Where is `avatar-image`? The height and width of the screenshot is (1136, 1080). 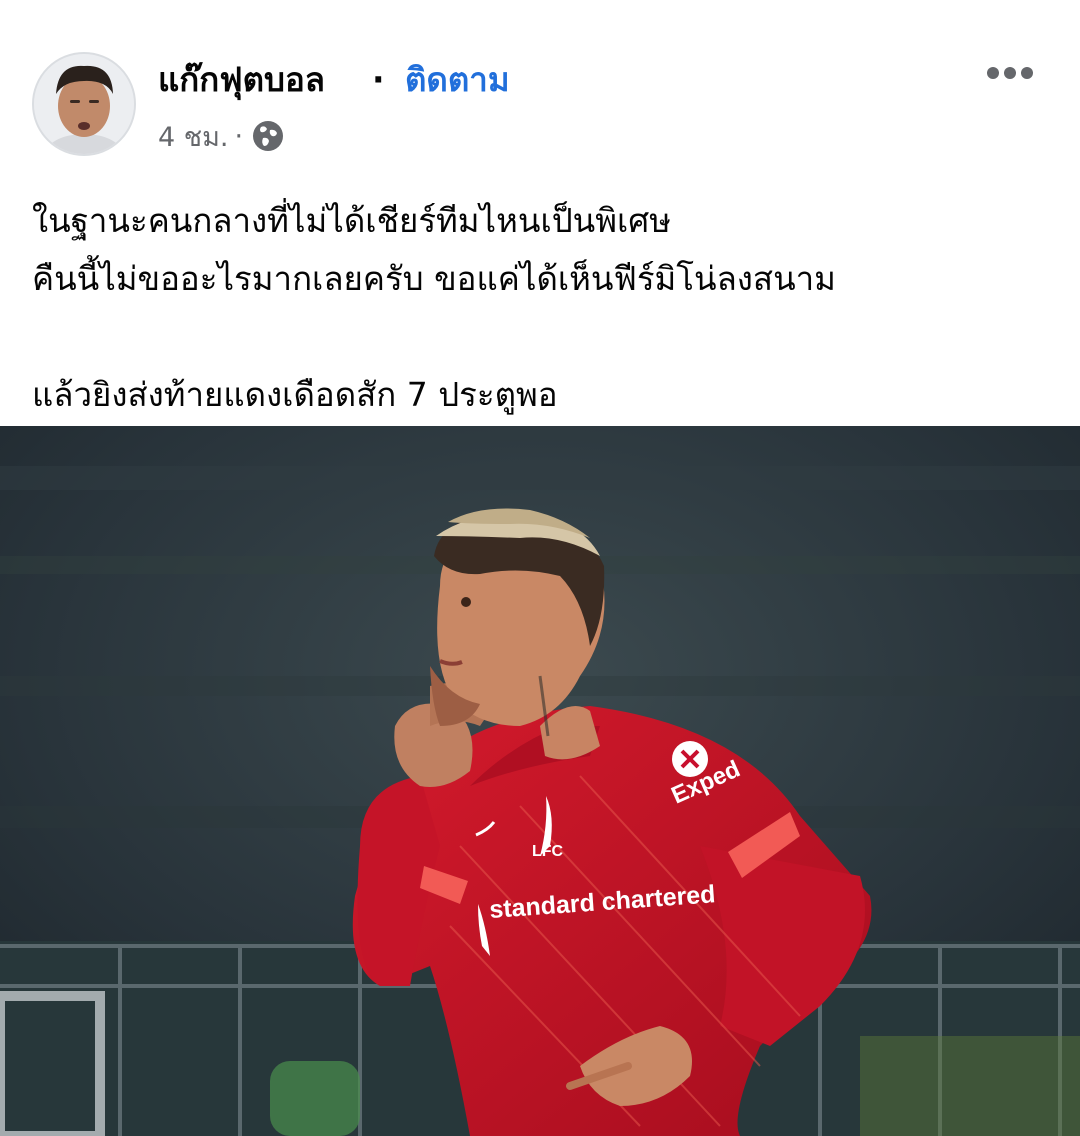 avatar-image is located at coordinates (84, 104).